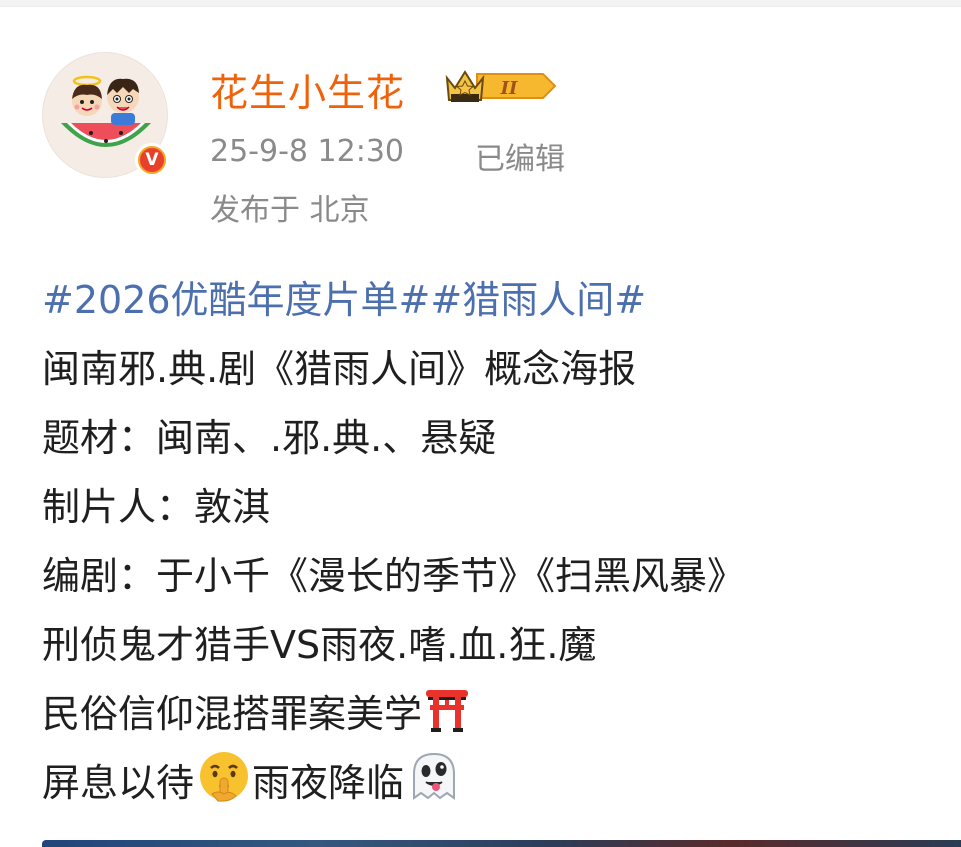 The image size is (961, 847). What do you see at coordinates (434, 787) in the screenshot?
I see `ghost-emoji-icon` at bounding box center [434, 787].